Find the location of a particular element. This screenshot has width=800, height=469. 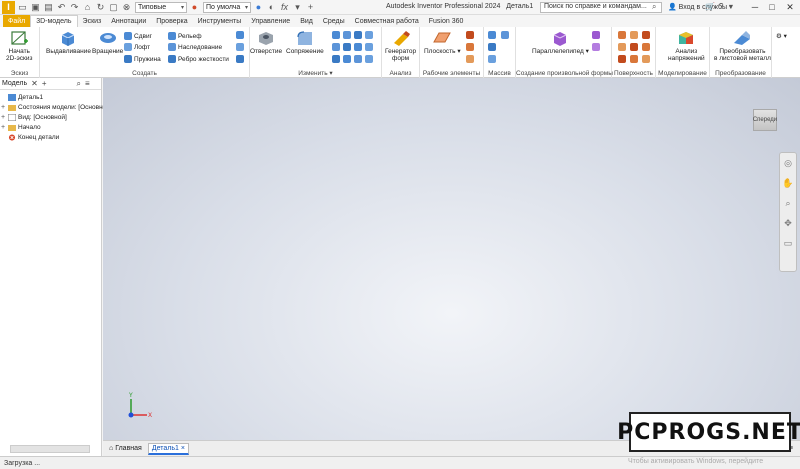

ucs-icon is located at coordinates (470, 59).